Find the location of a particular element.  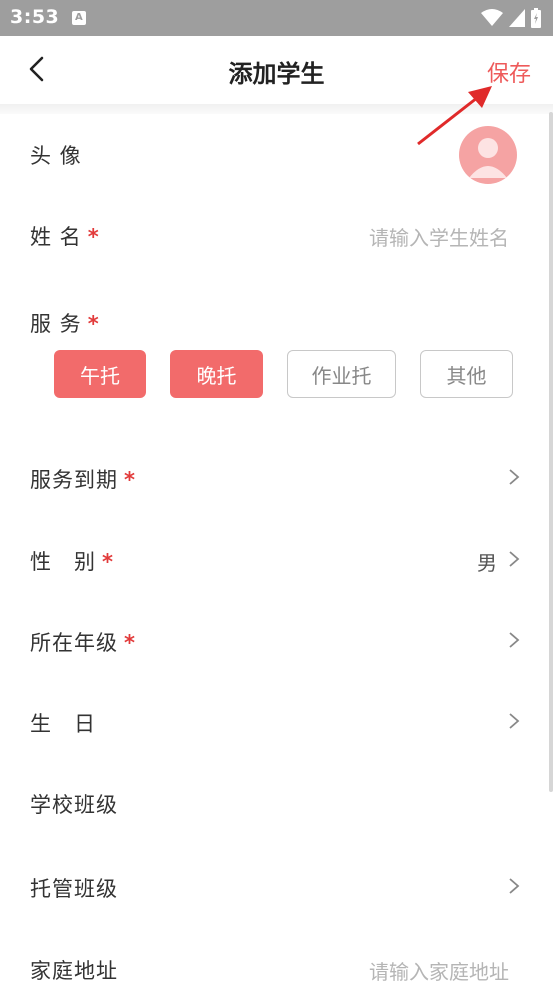

gender-label: 性 别 is located at coordinates (63, 562).